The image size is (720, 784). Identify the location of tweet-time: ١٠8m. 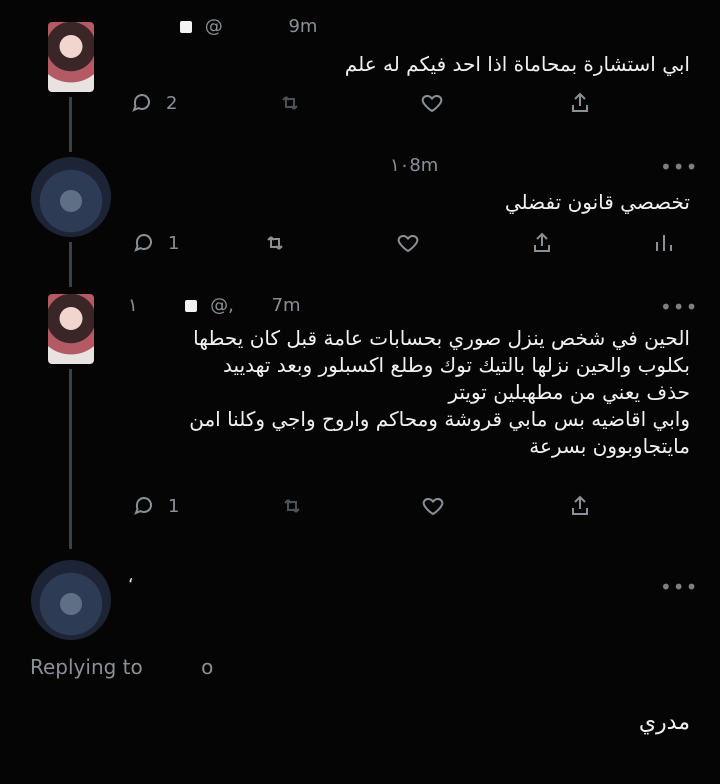
(414, 165).